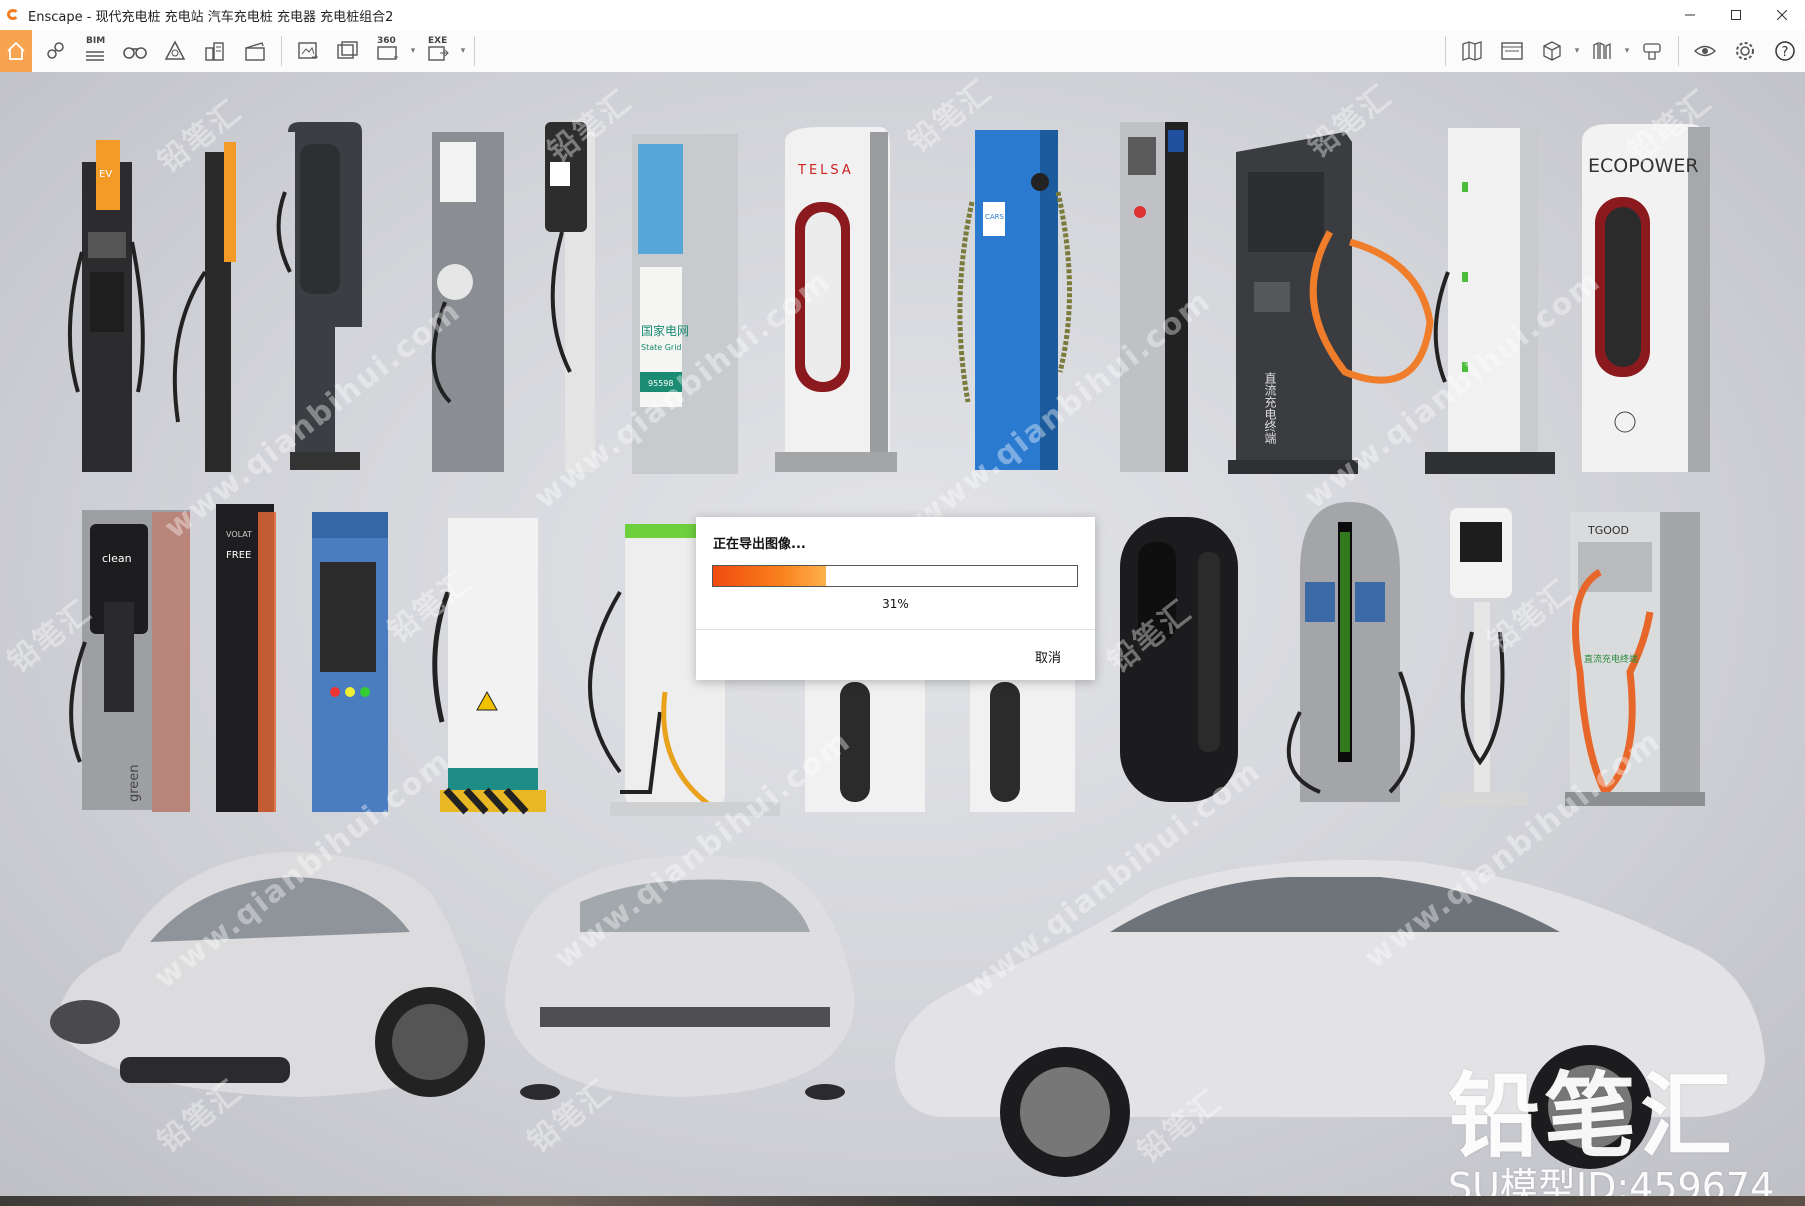 This screenshot has height=1206, width=1805. Describe the element at coordinates (14, 15) in the screenshot. I see `enscape-logo-icon` at that location.